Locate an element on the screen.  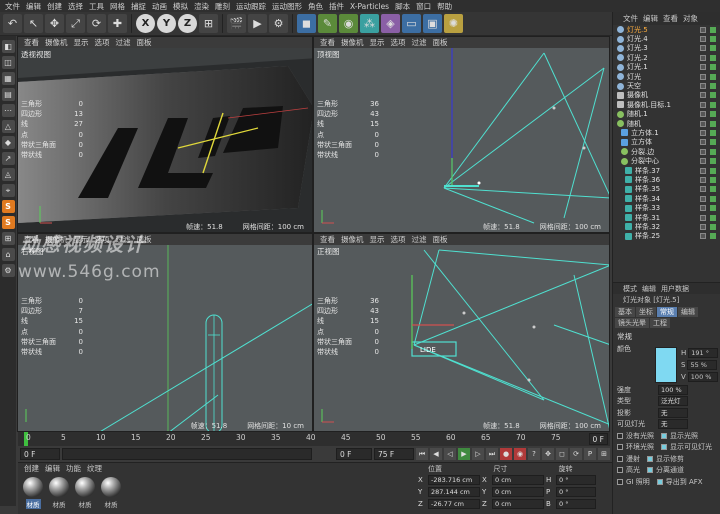
object-list-item: 随机.1 is located at coordinates (666, 114).